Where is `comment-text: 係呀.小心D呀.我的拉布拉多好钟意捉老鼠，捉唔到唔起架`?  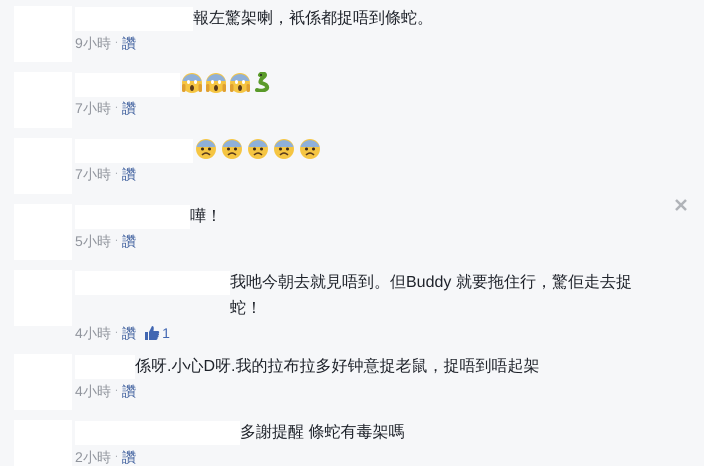 comment-text: 係呀.小心D呀.我的拉布拉多好钟意捉老鼠，捉唔到唔起架 is located at coordinates (337, 366).